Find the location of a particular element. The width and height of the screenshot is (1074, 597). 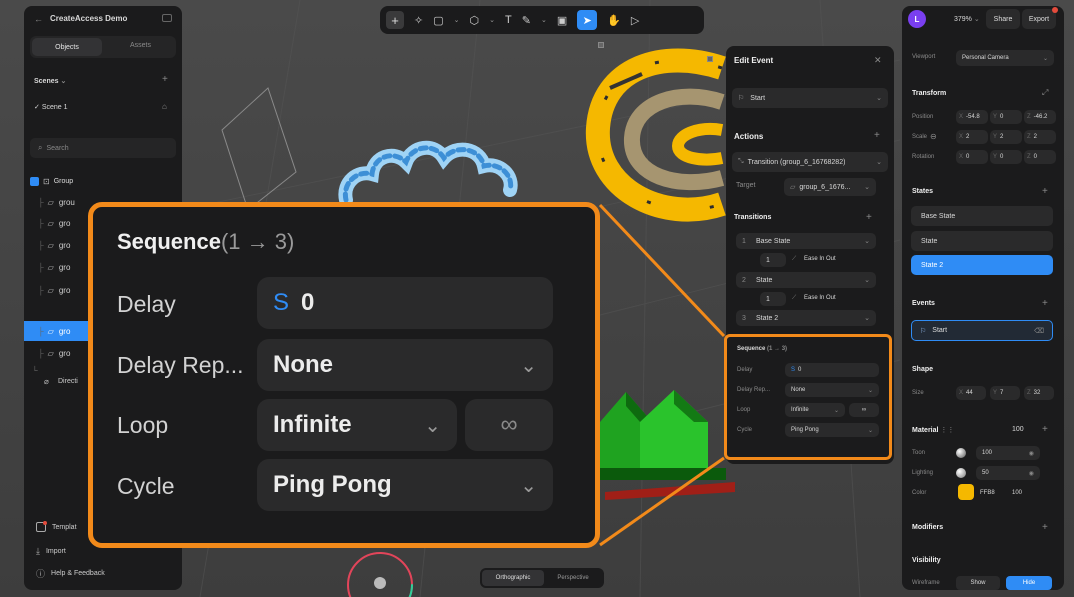

hand-icon: ✋ is located at coordinates (614, 20).